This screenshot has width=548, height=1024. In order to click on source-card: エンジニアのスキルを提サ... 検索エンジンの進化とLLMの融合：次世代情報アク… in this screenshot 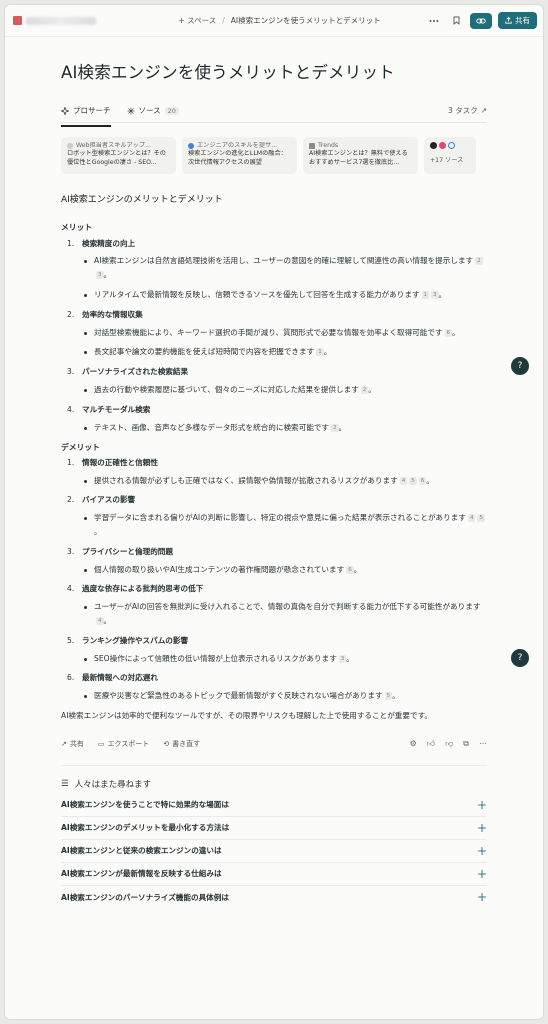, I will do `click(239, 155)`.